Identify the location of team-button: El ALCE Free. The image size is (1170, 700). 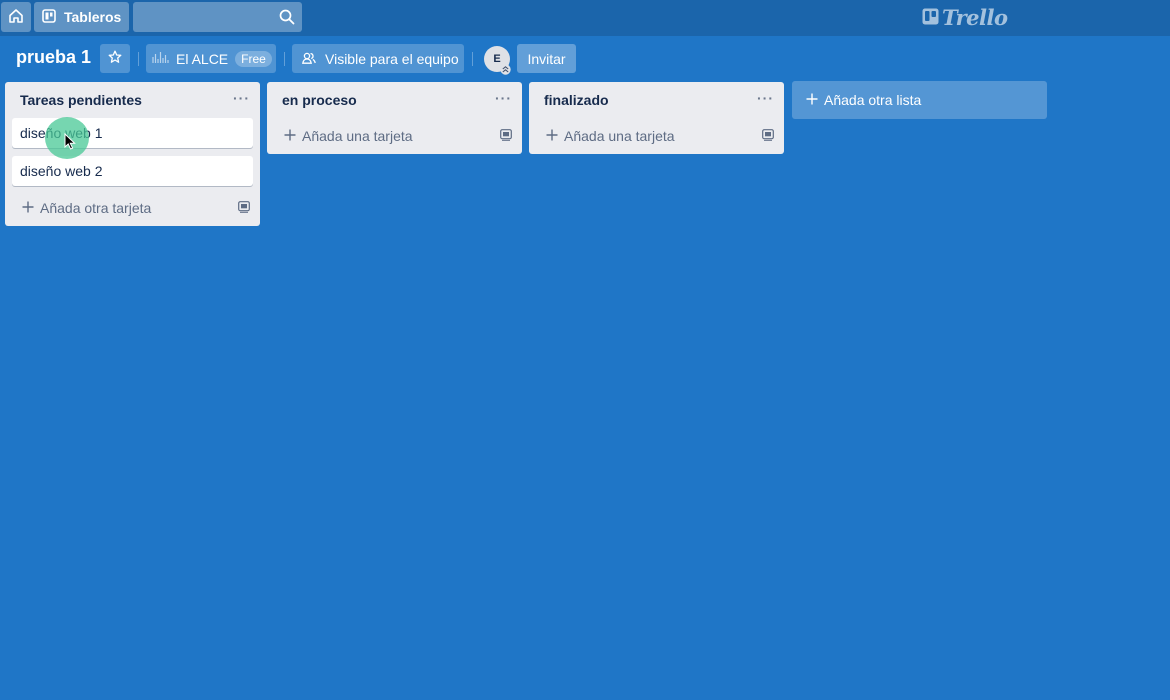
(211, 58).